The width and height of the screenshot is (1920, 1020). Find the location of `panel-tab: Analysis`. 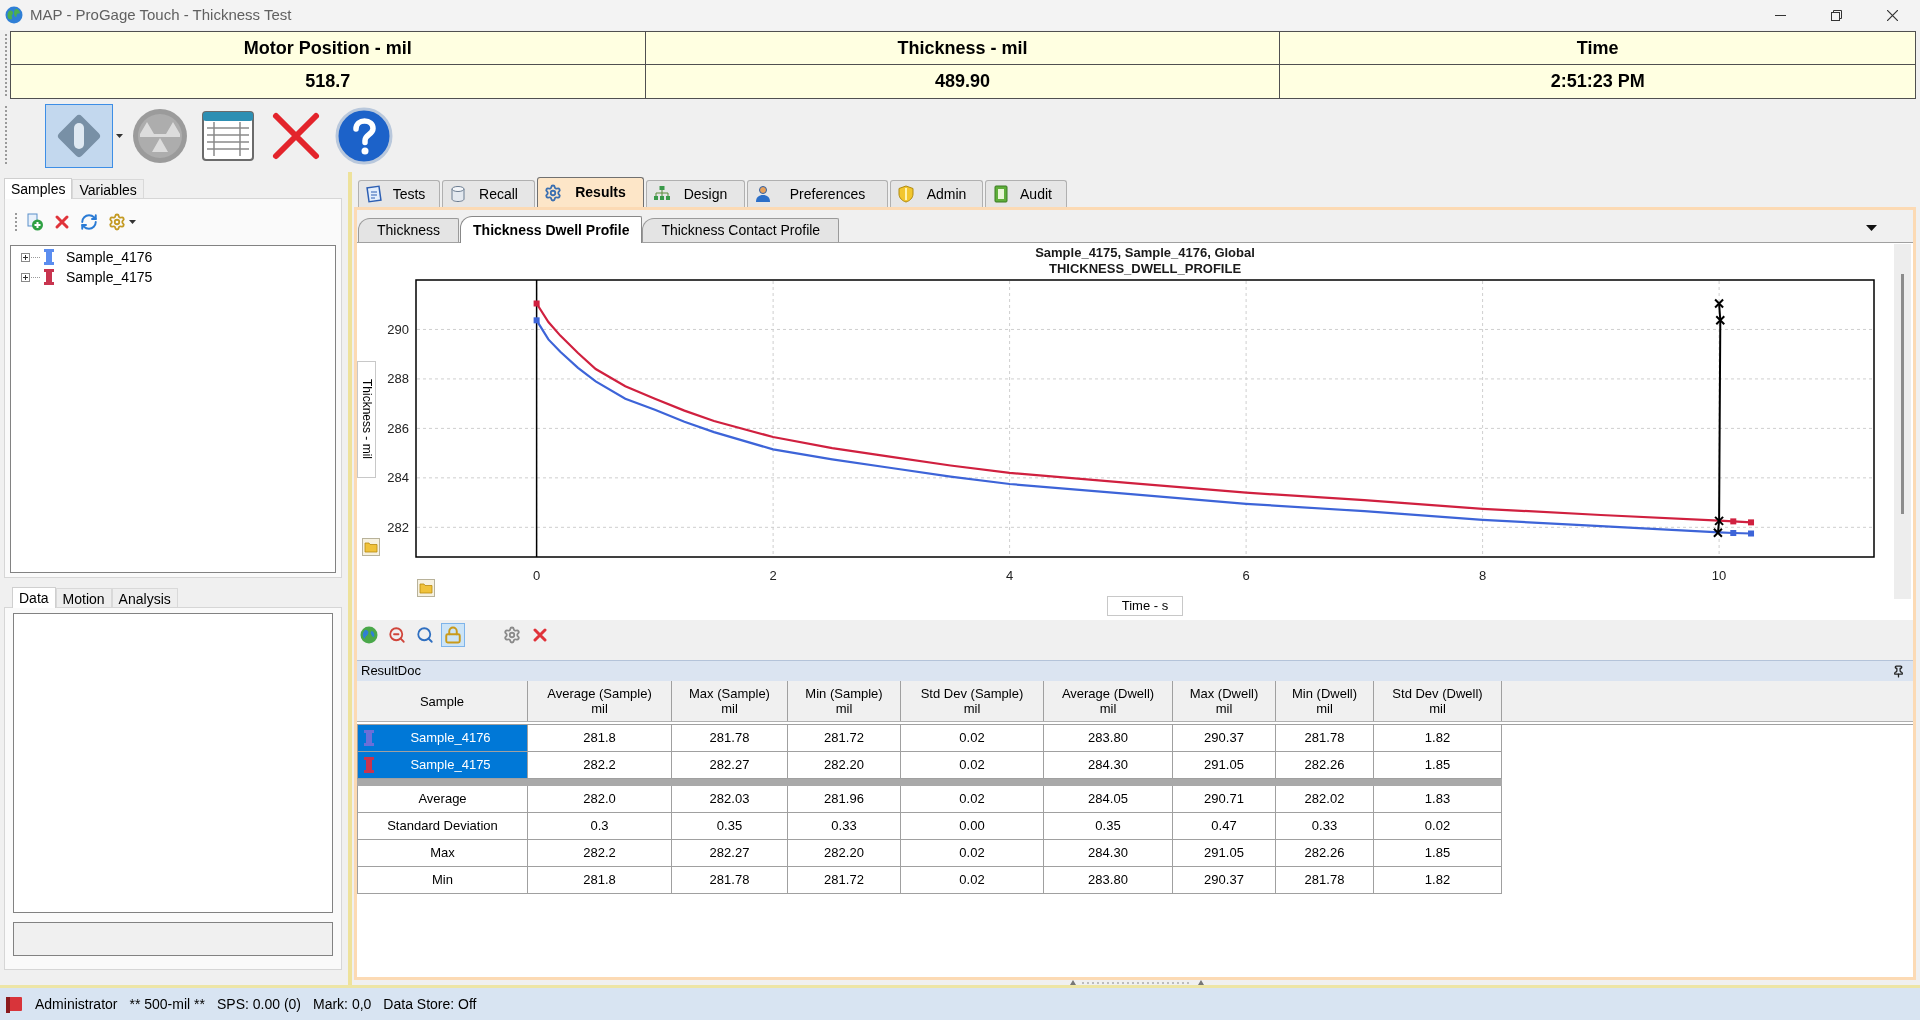

panel-tab: Analysis is located at coordinates (144, 597).